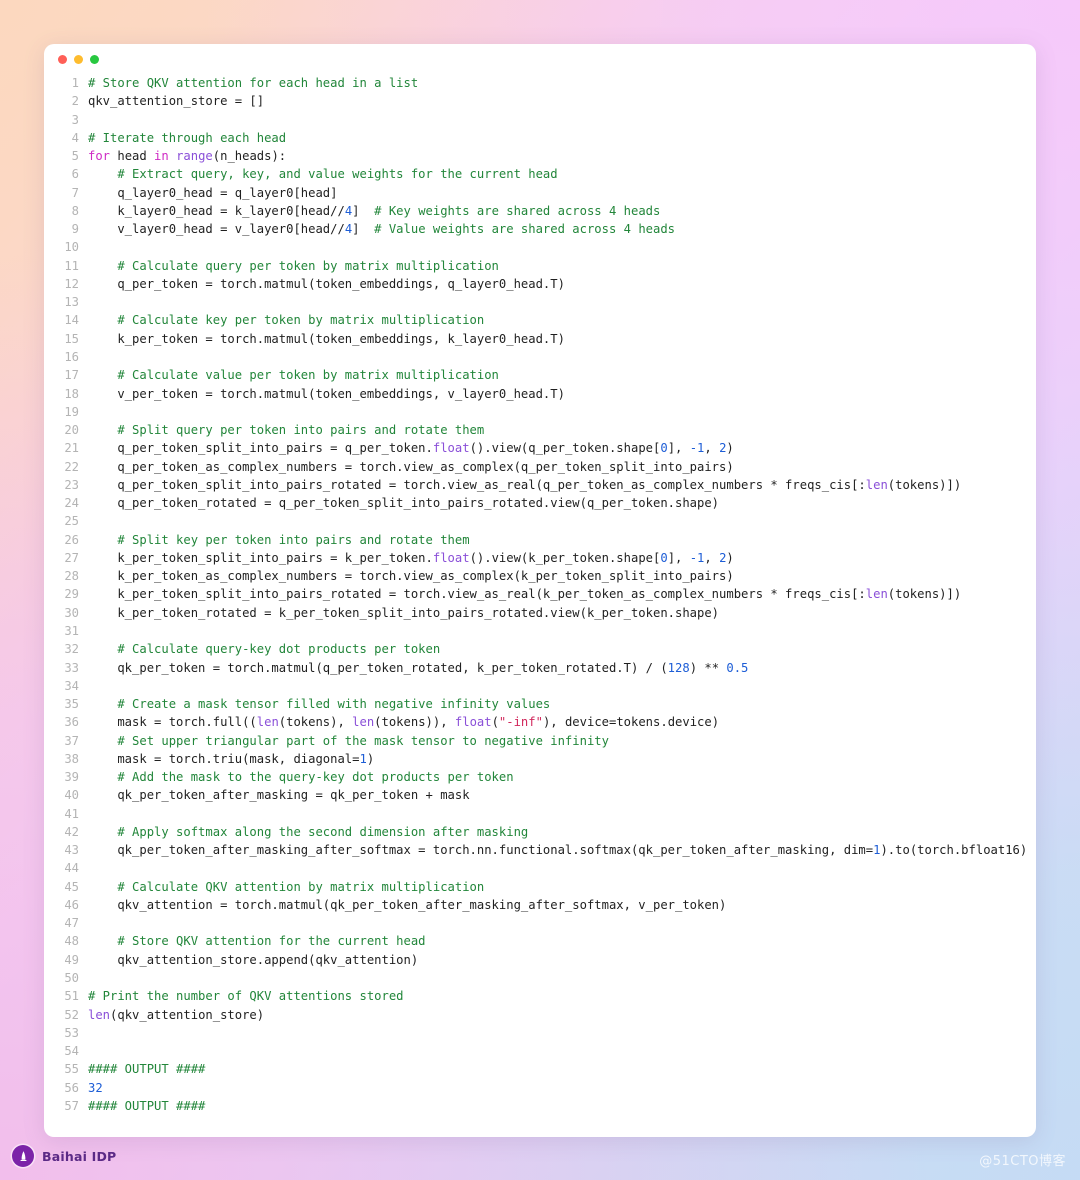  What do you see at coordinates (363, 758) in the screenshot?
I see `code-token: 1` at bounding box center [363, 758].